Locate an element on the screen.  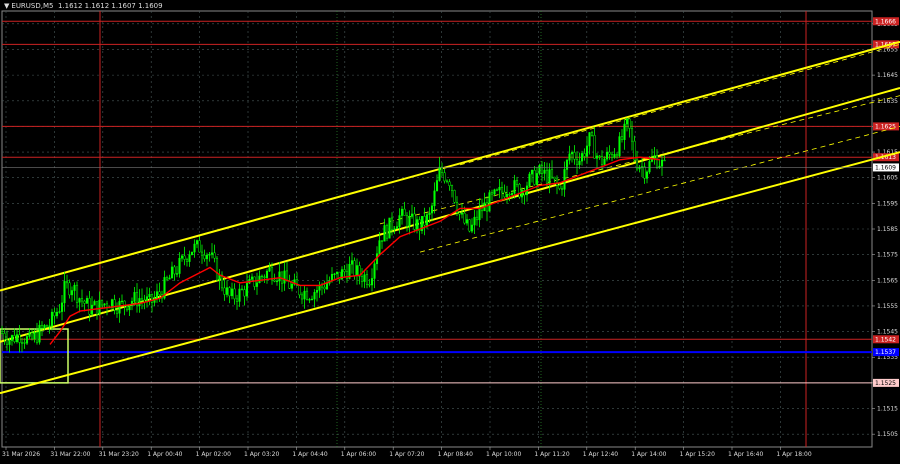
channel-line-dashed is located at coordinates (659, 189).